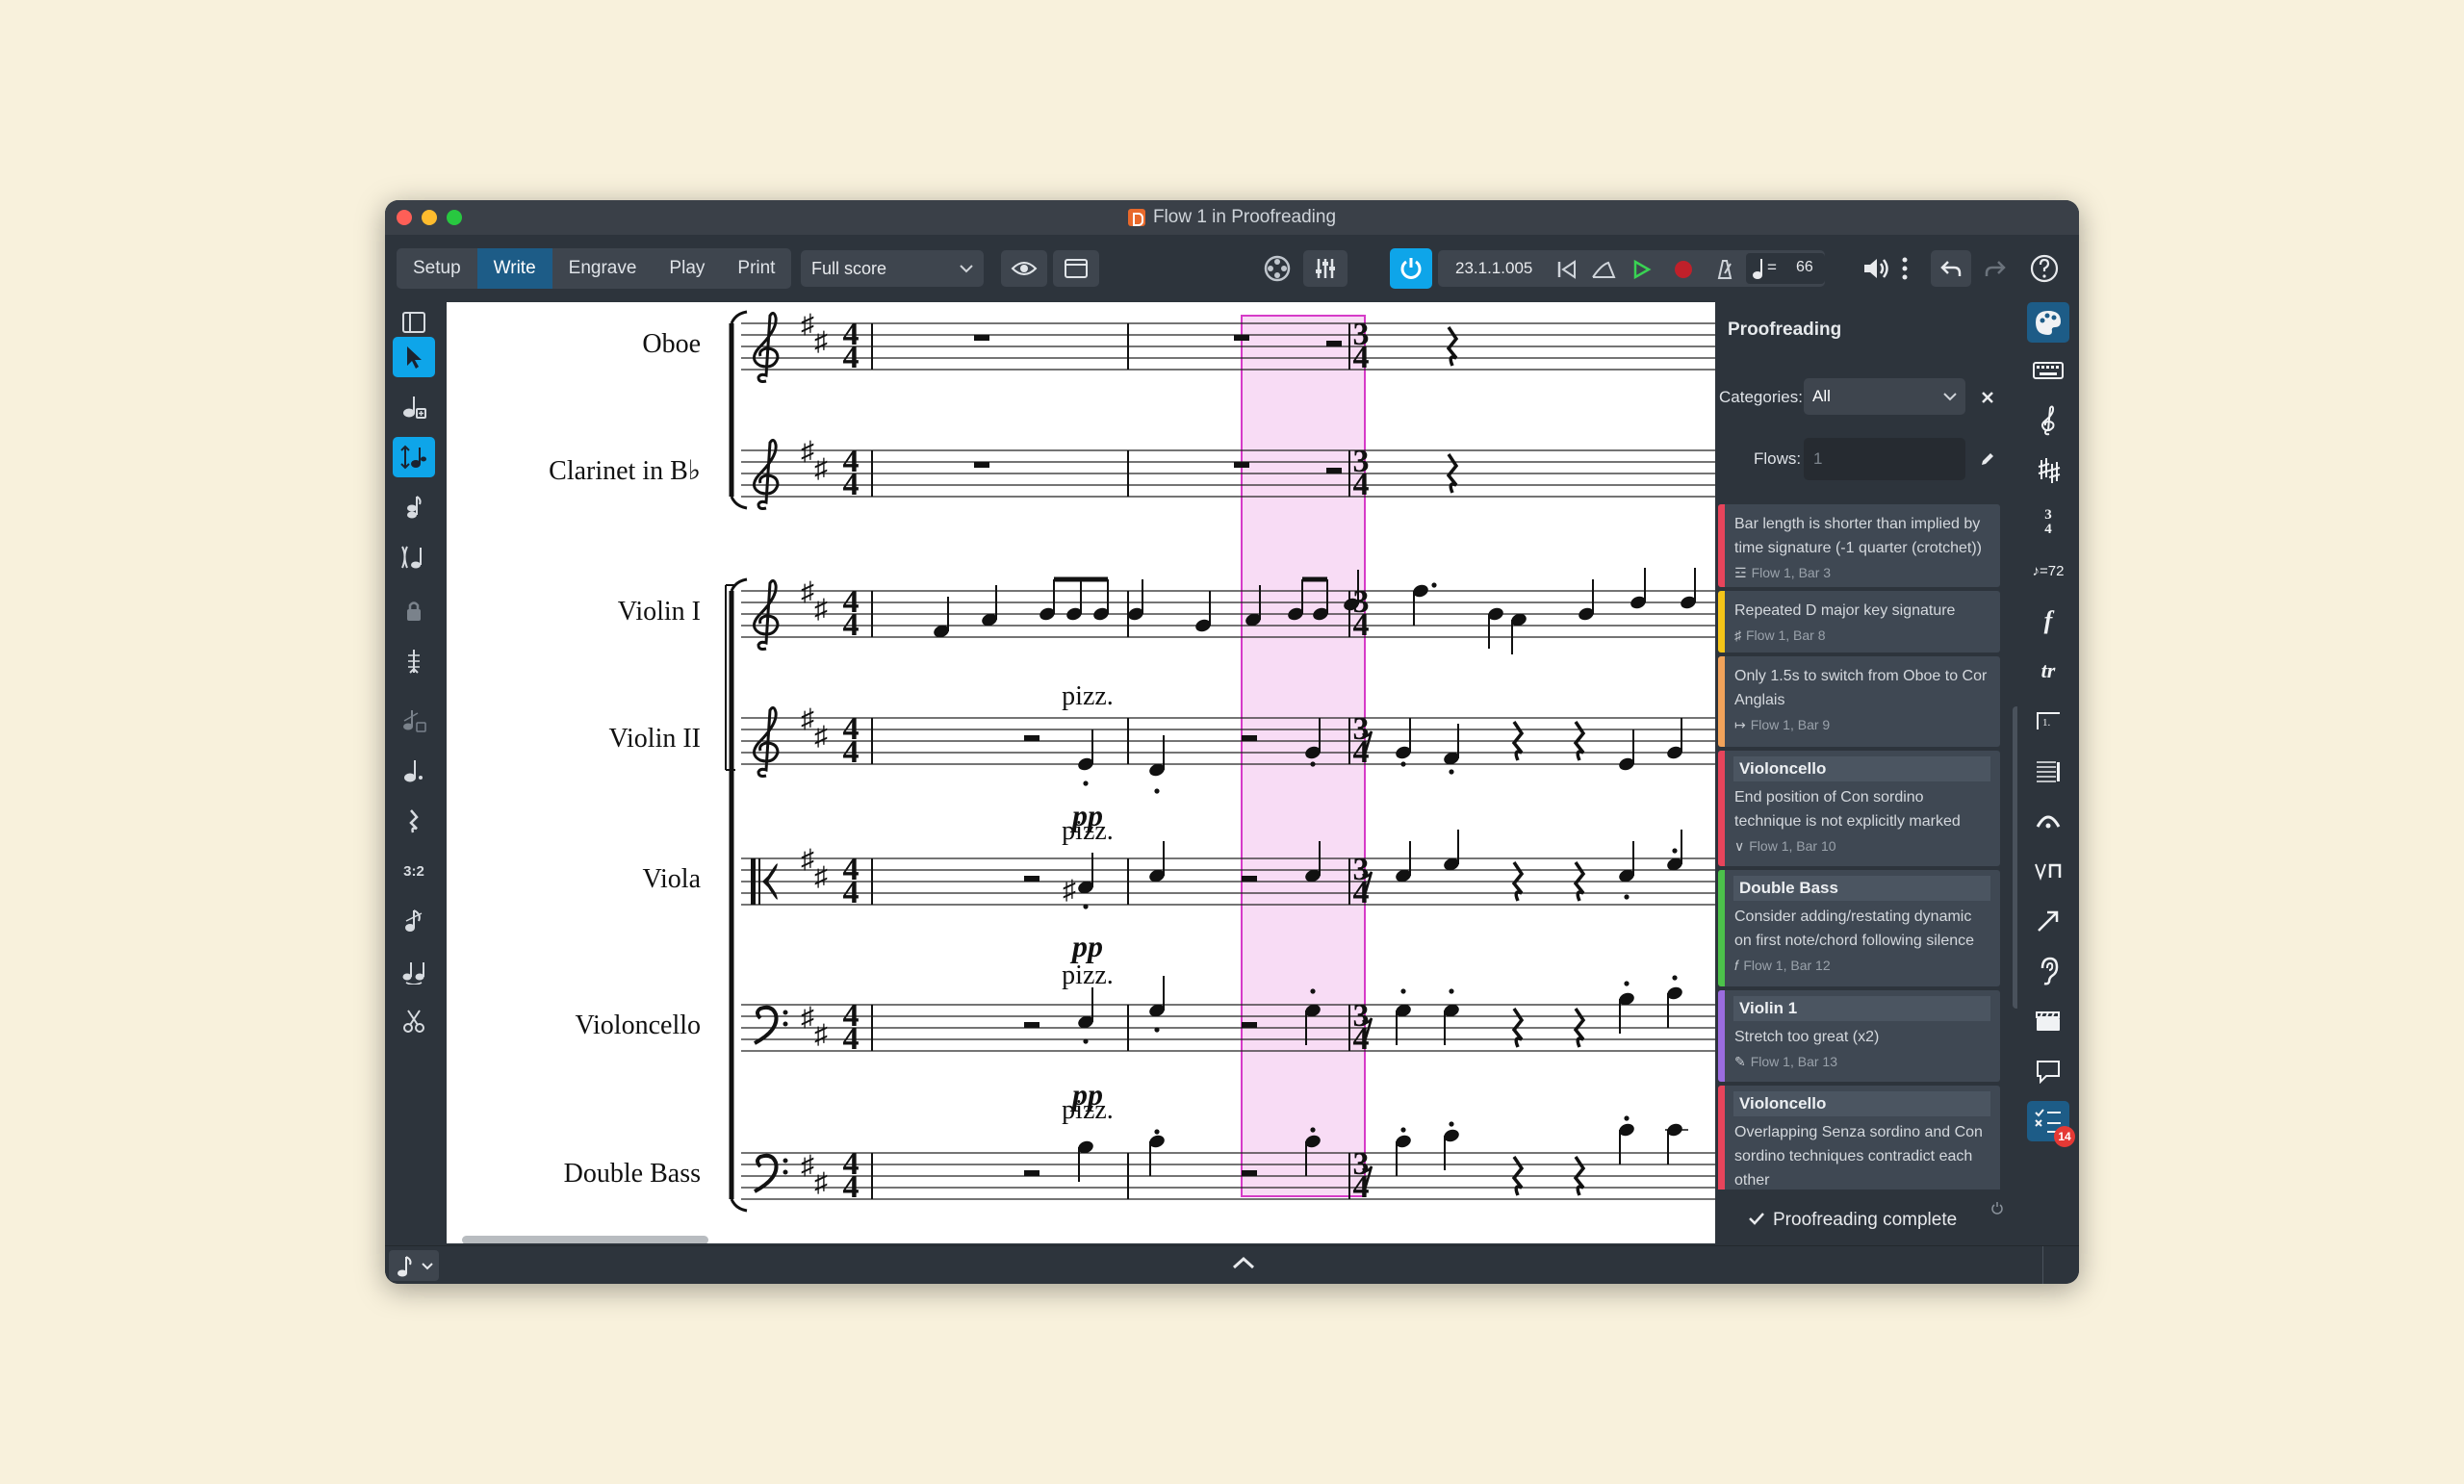  I want to click on keyboard-button, so click(2048, 370).